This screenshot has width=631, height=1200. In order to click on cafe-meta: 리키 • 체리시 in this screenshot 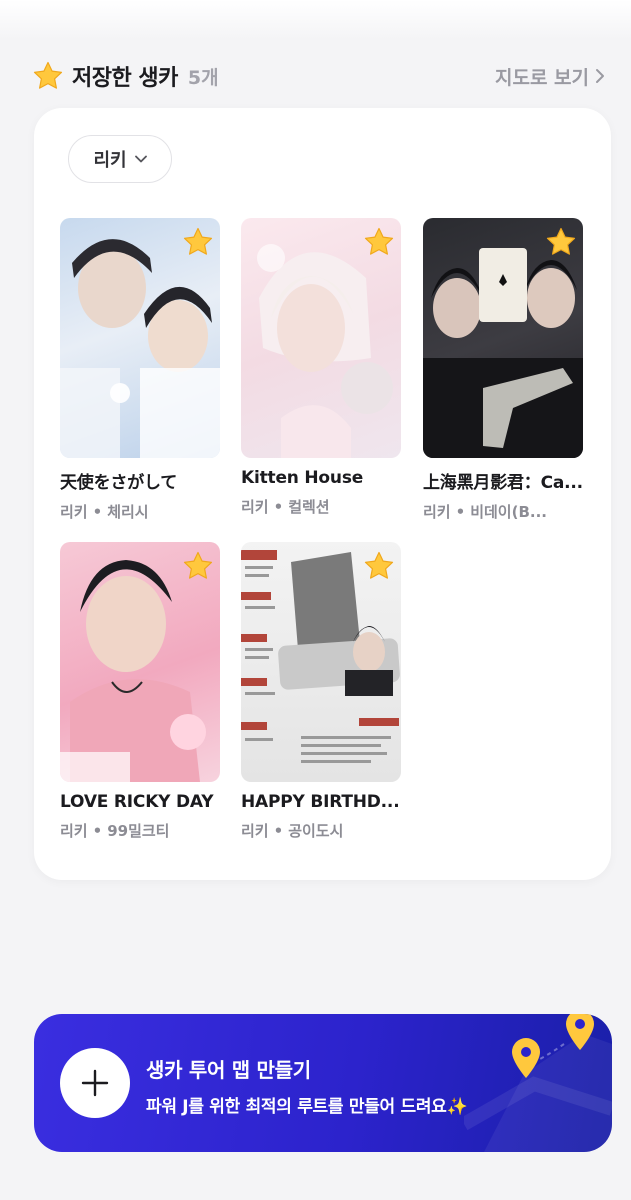, I will do `click(140, 511)`.